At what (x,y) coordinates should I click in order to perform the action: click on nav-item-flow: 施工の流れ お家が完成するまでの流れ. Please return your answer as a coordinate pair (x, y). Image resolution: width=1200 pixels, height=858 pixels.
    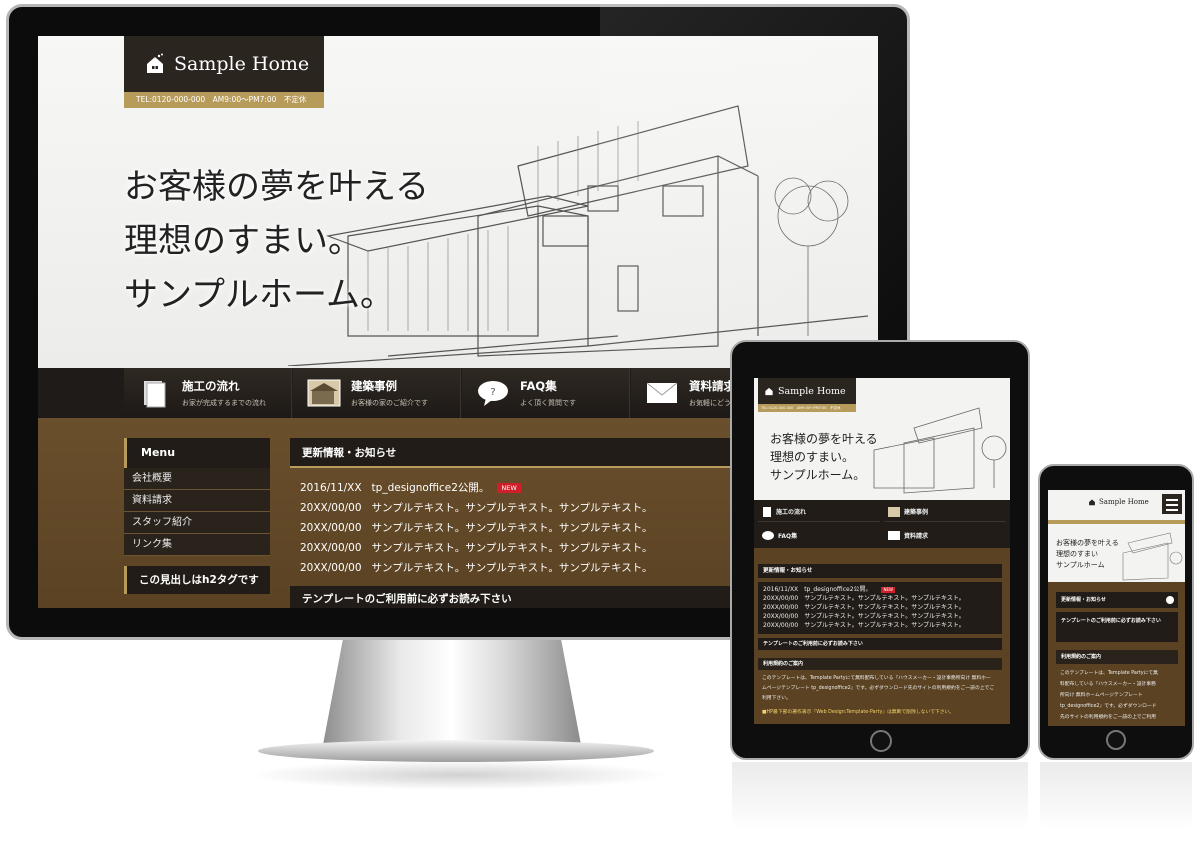
    Looking at the image, I should click on (208, 393).